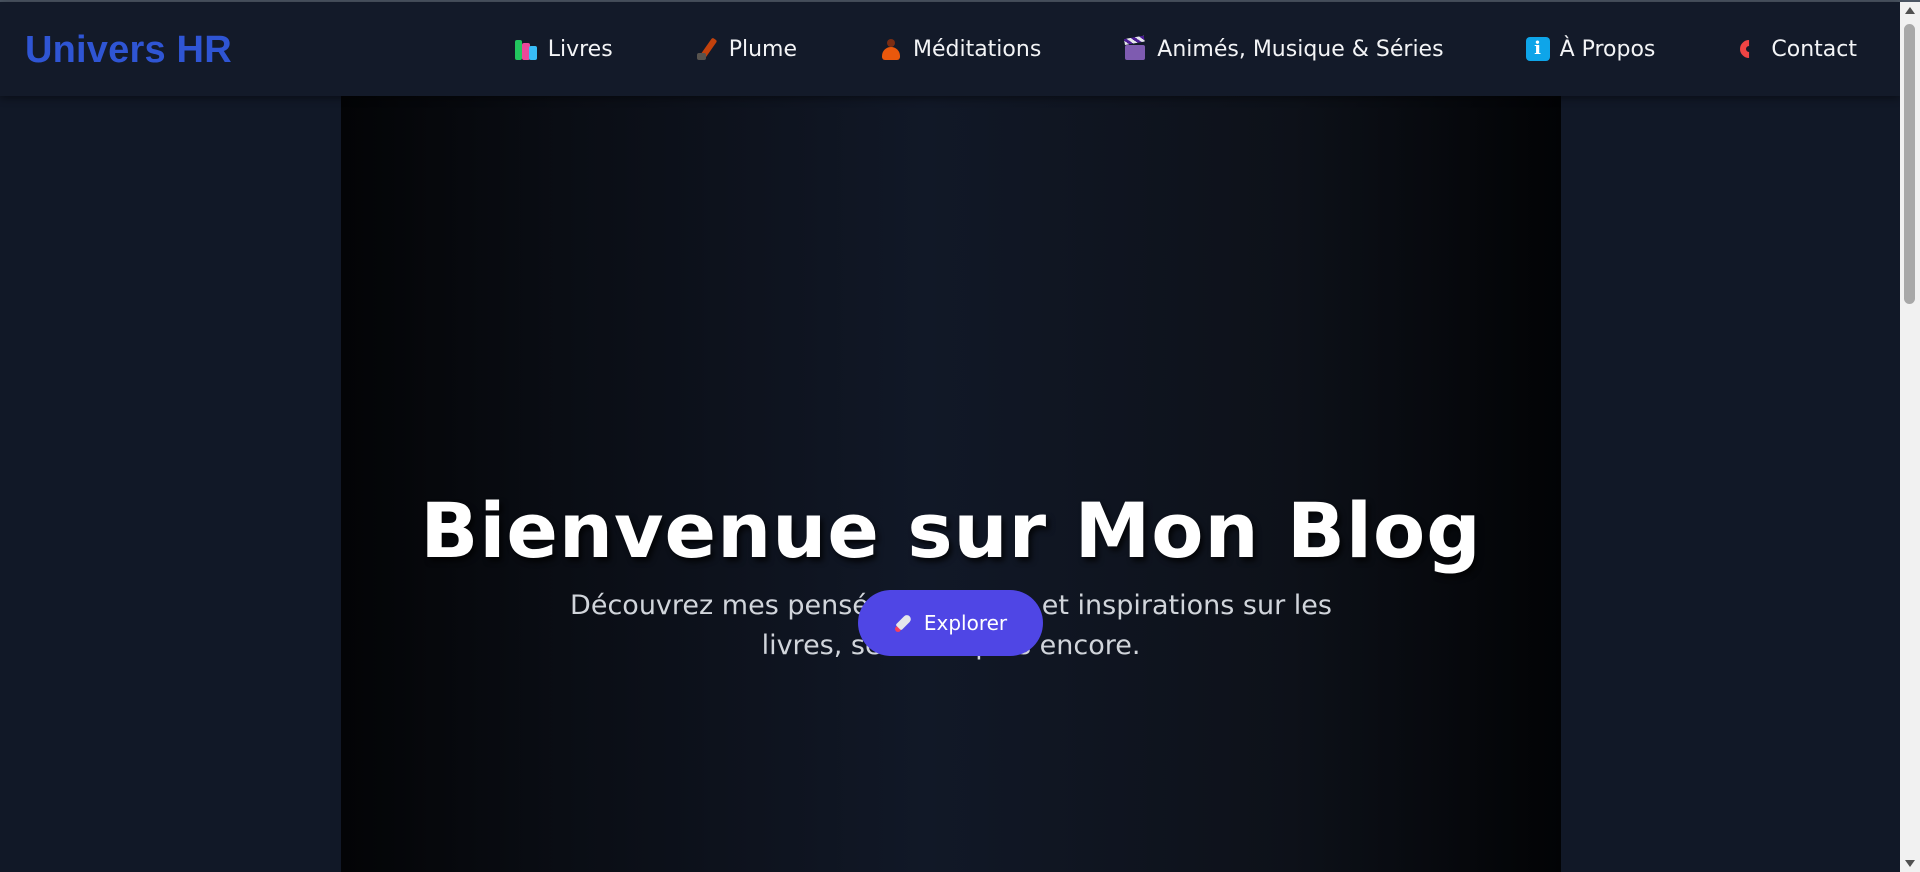  I want to click on nav-item-a-propos: i À Propos, so click(1590, 49).